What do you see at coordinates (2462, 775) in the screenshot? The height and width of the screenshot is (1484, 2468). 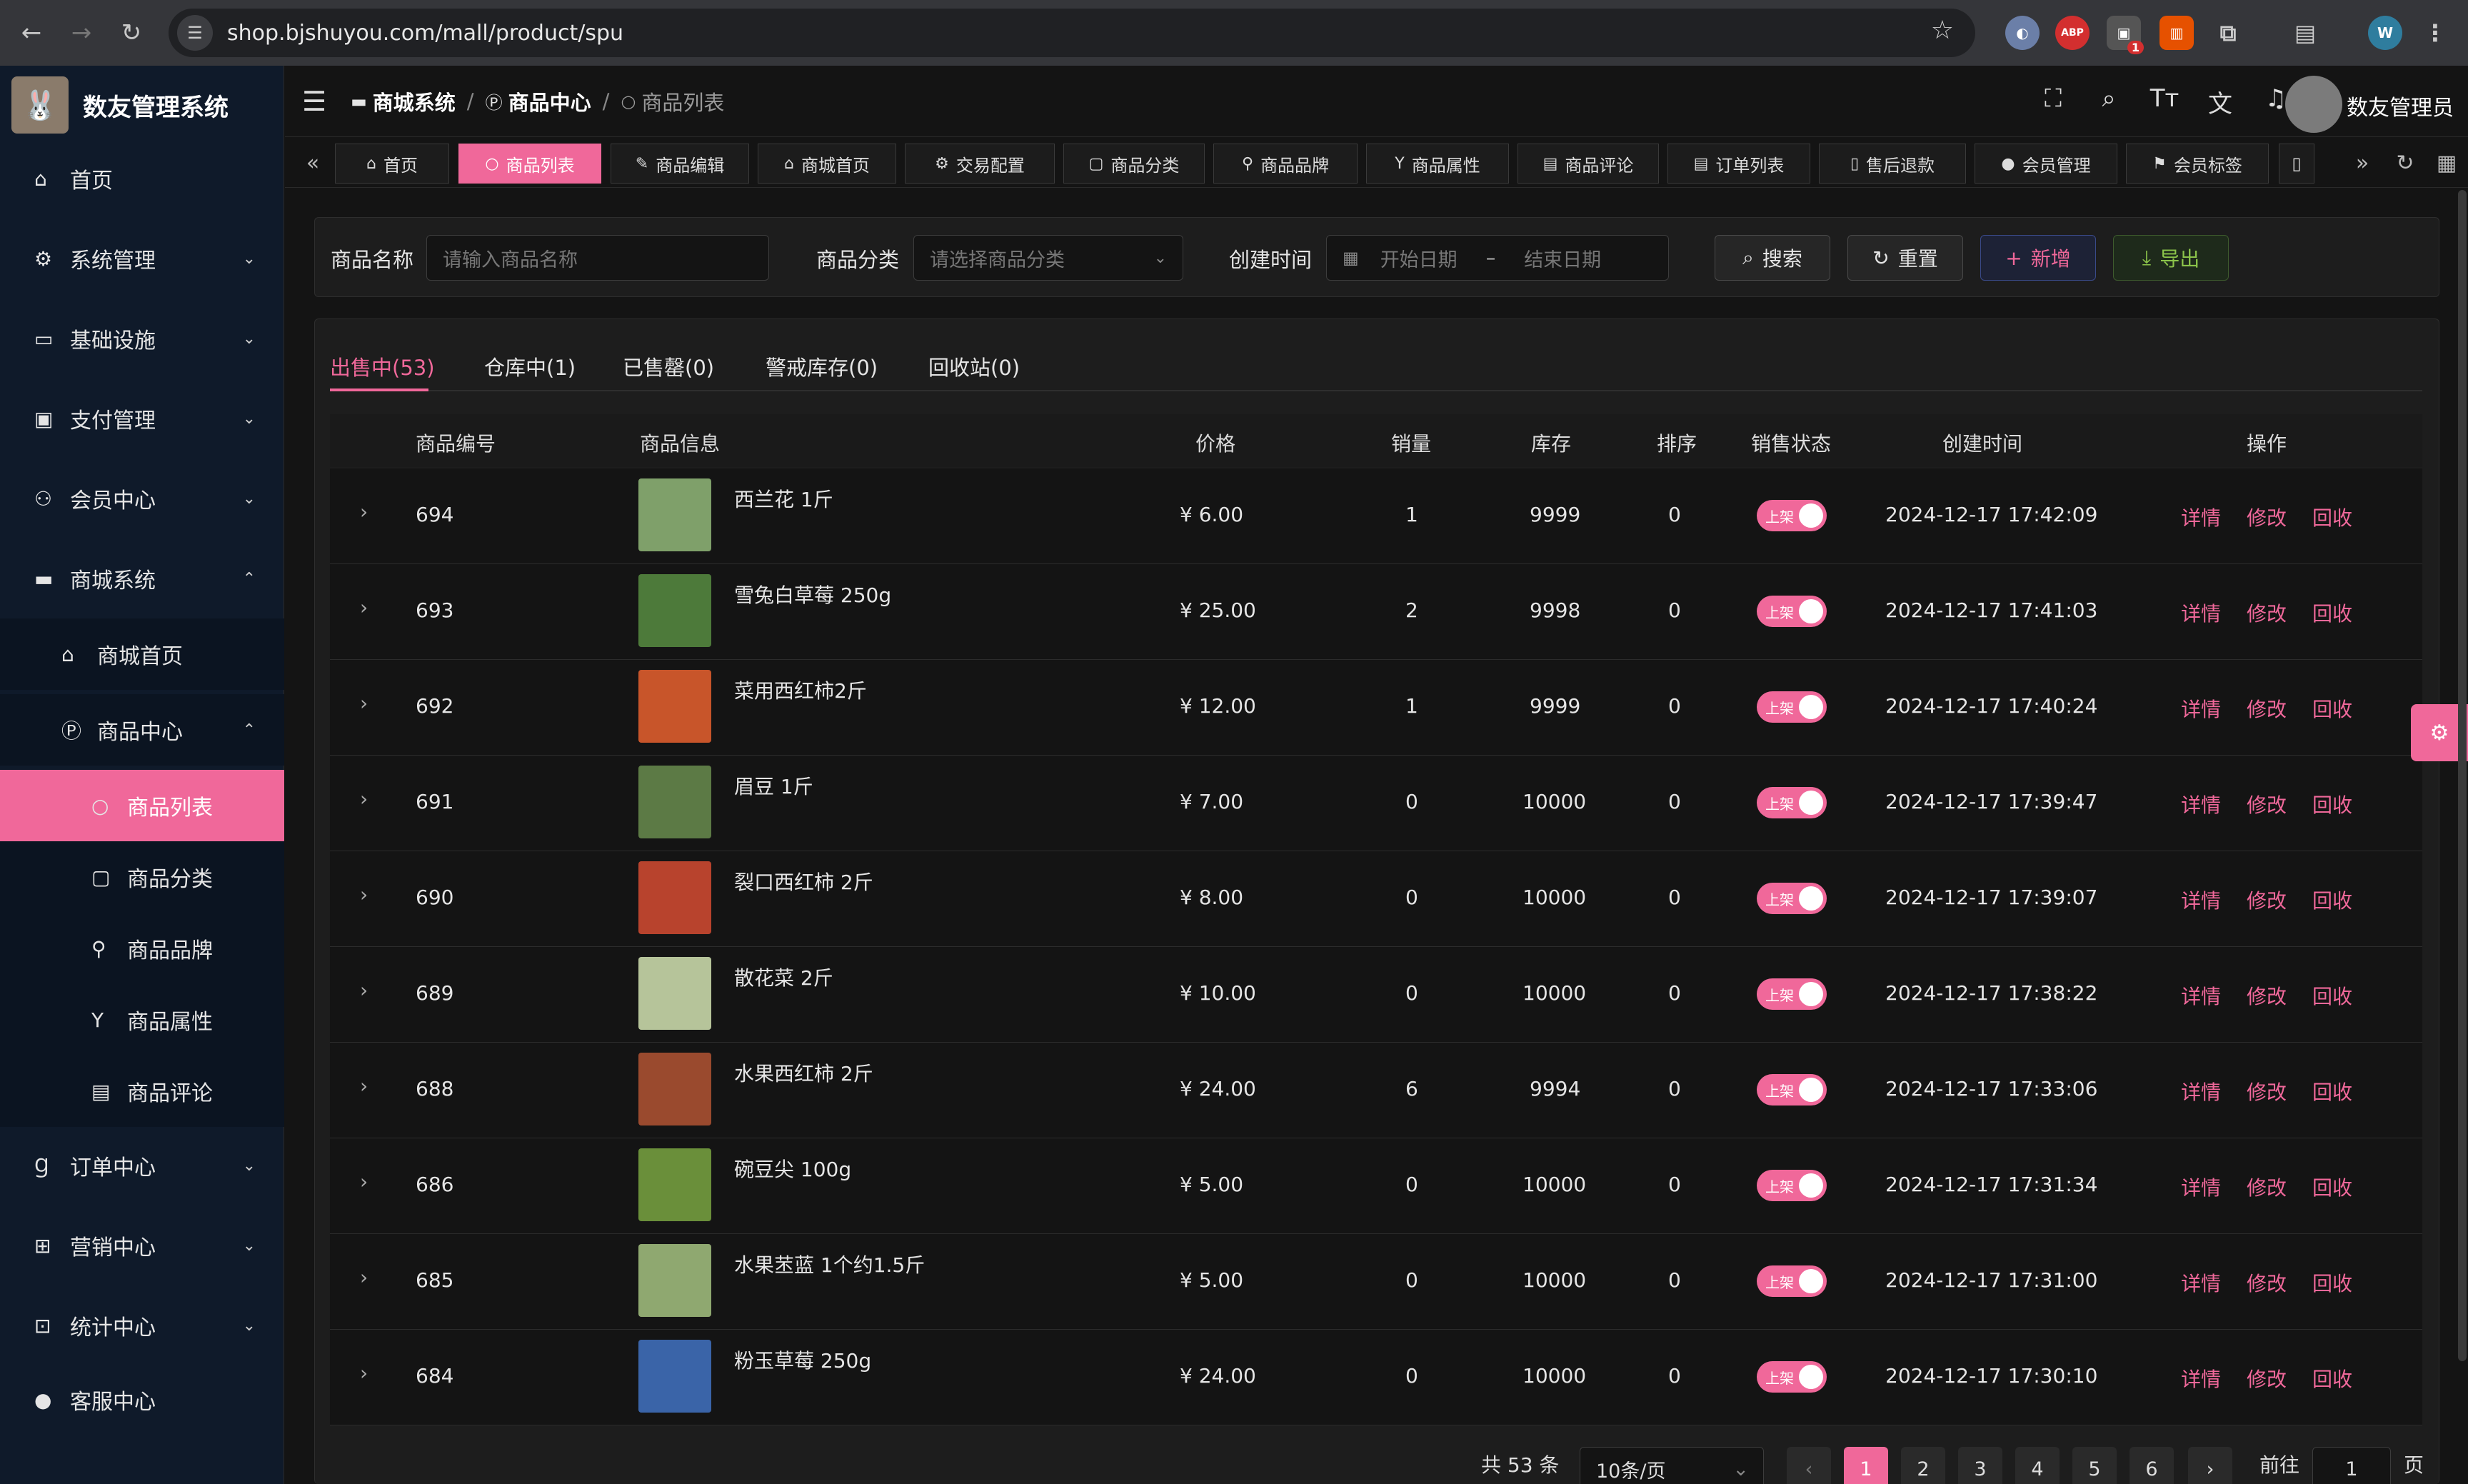 I see `page-scrollbar` at bounding box center [2462, 775].